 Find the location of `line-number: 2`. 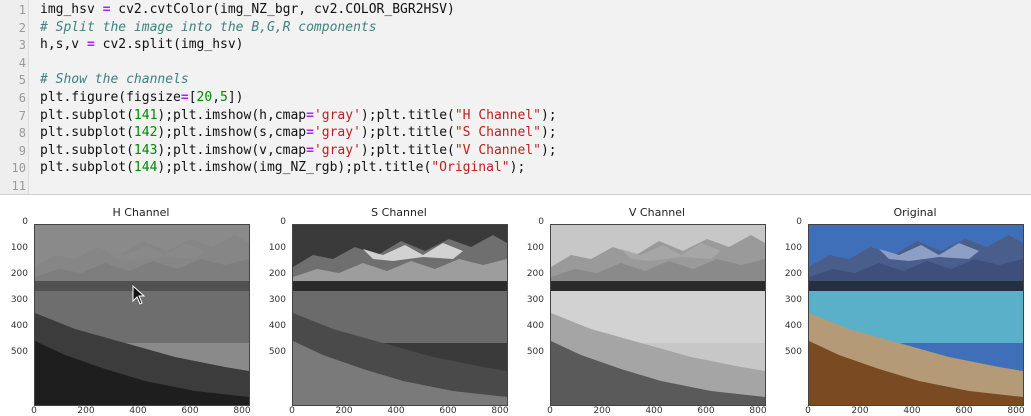

line-number: 2 is located at coordinates (22, 27).